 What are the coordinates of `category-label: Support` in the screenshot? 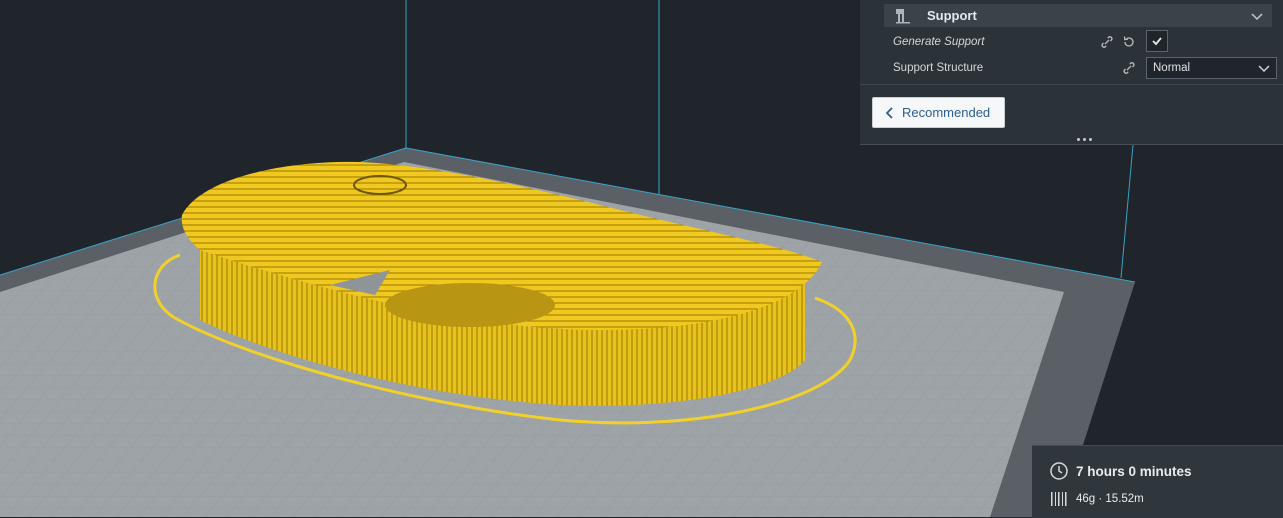 It's located at (952, 15).